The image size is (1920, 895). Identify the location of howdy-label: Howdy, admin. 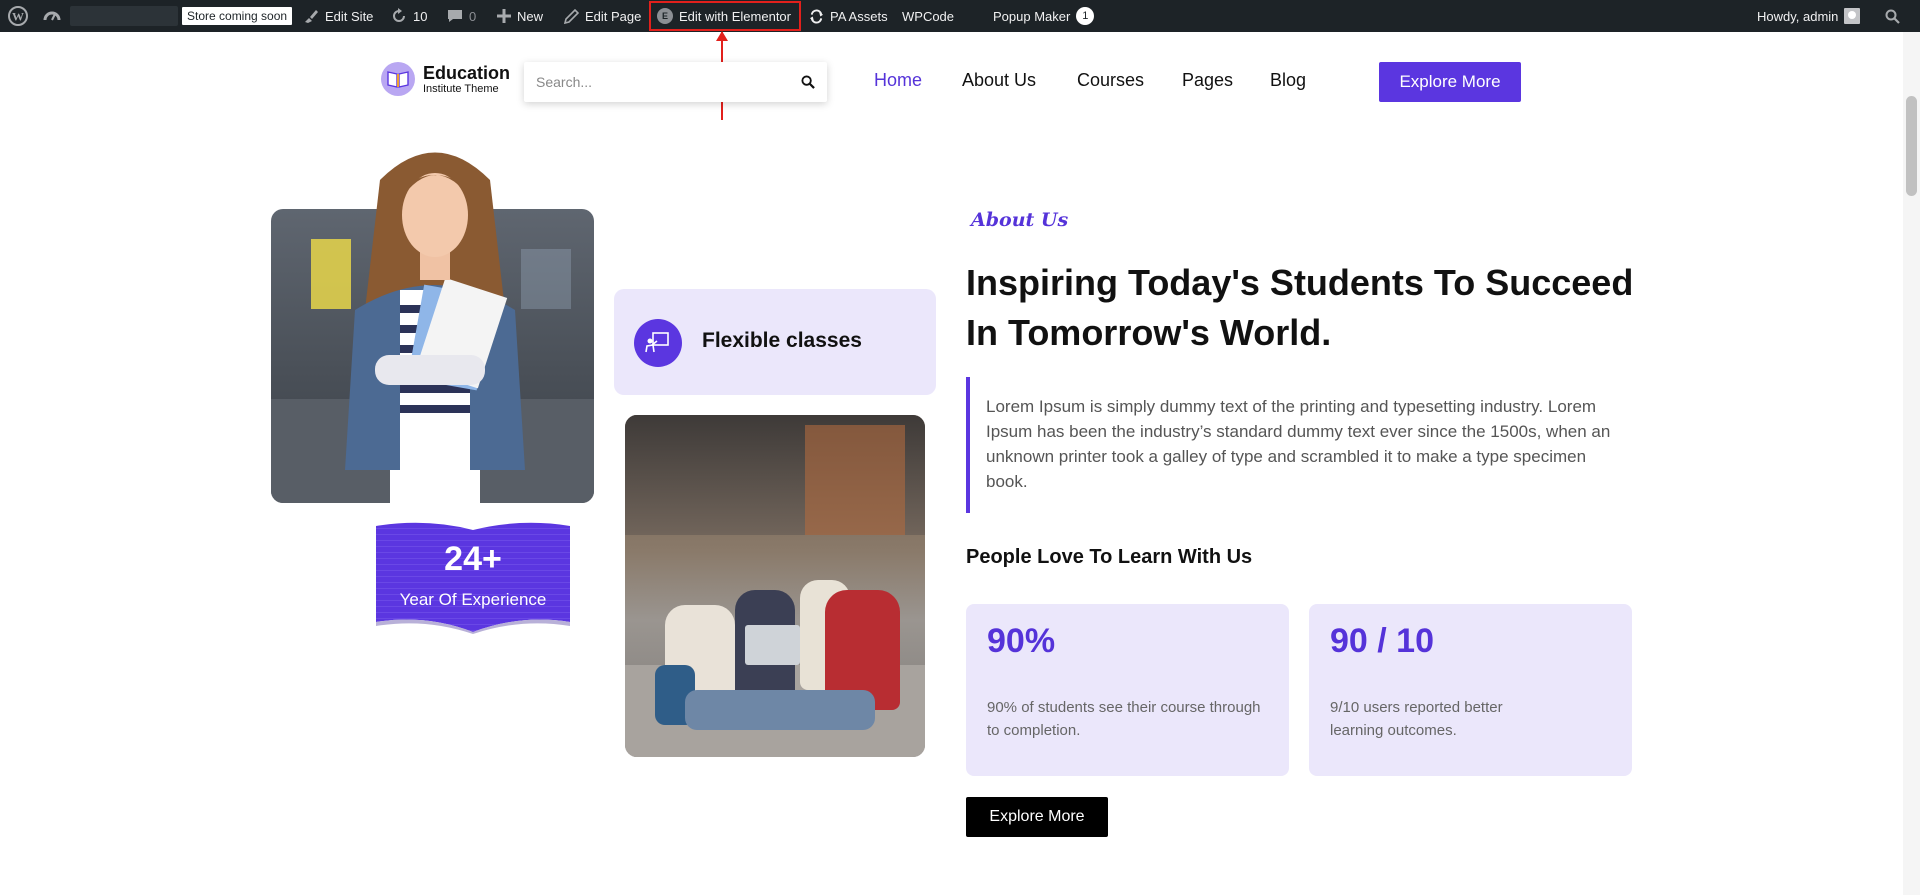
(1798, 16).